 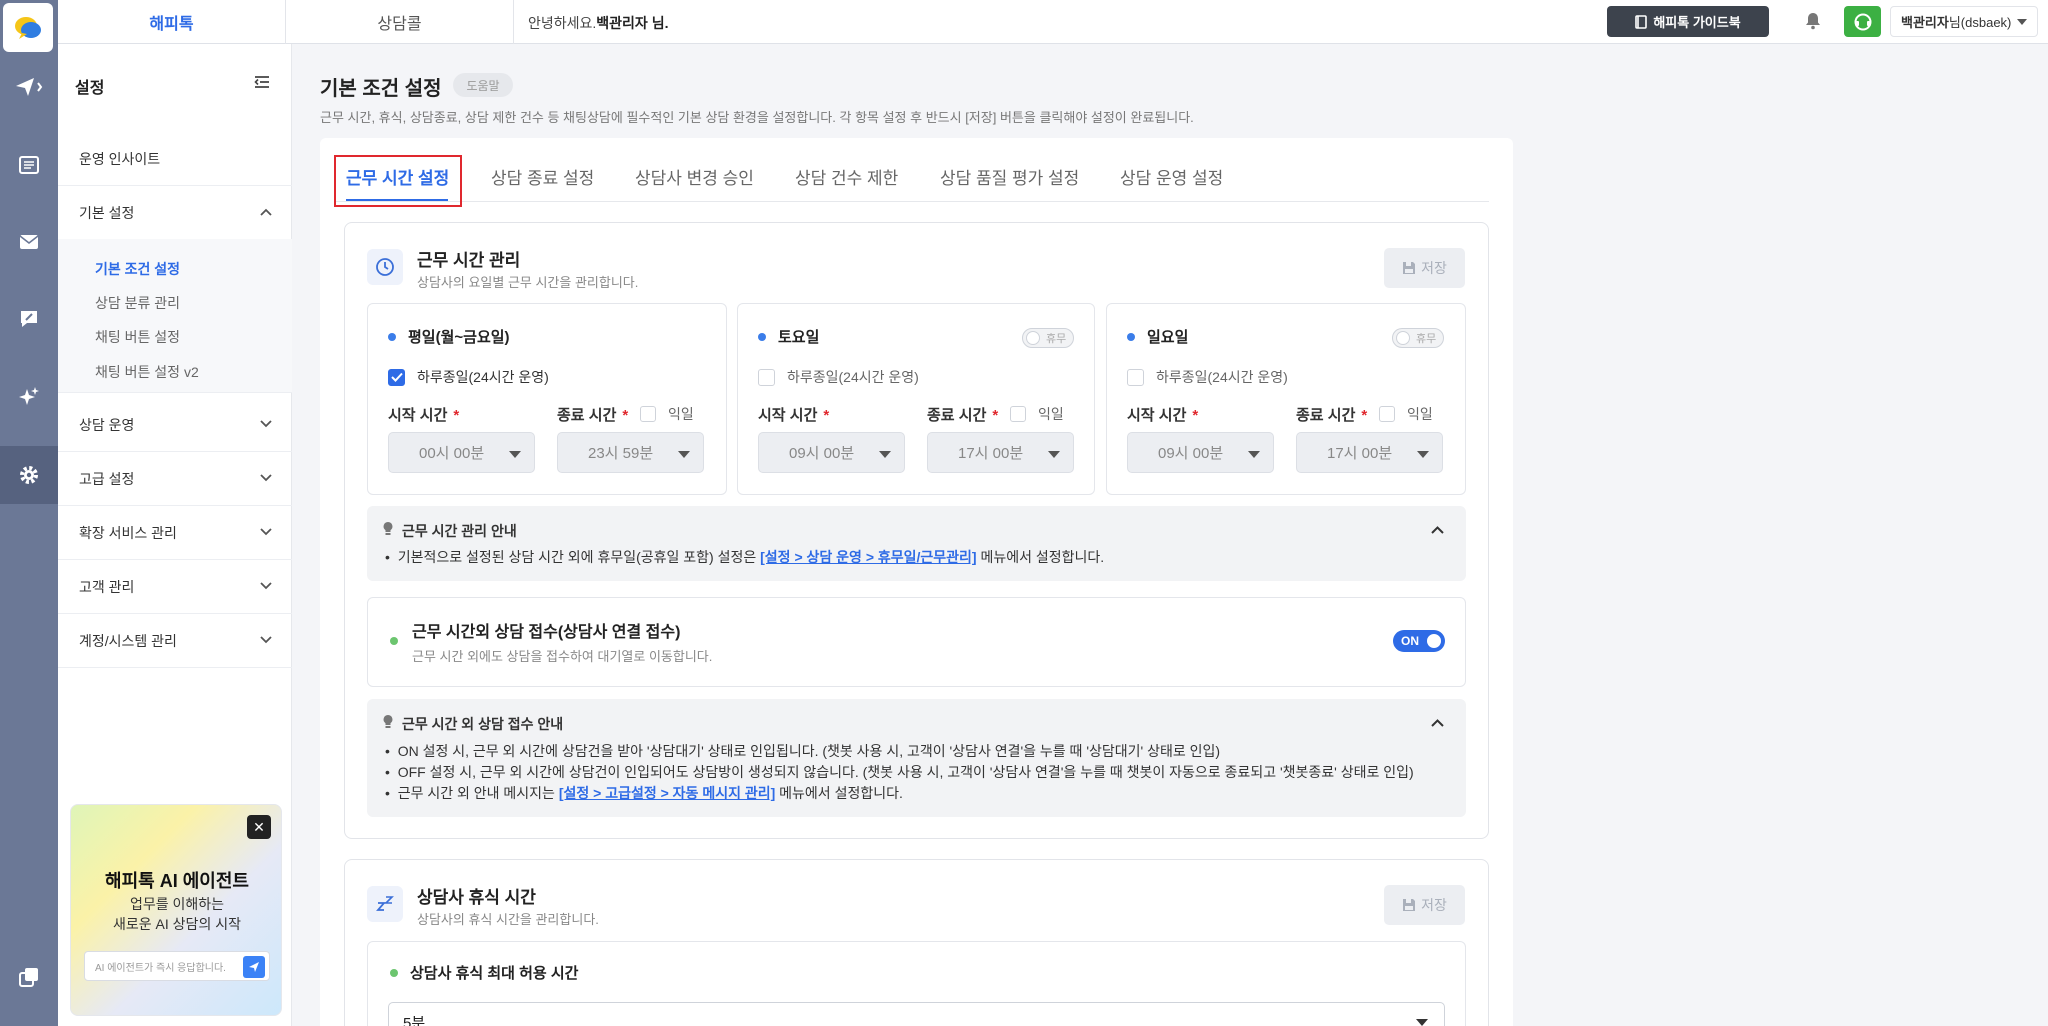 I want to click on sidebar-item-insight: 운영 인사이트, so click(x=175, y=159).